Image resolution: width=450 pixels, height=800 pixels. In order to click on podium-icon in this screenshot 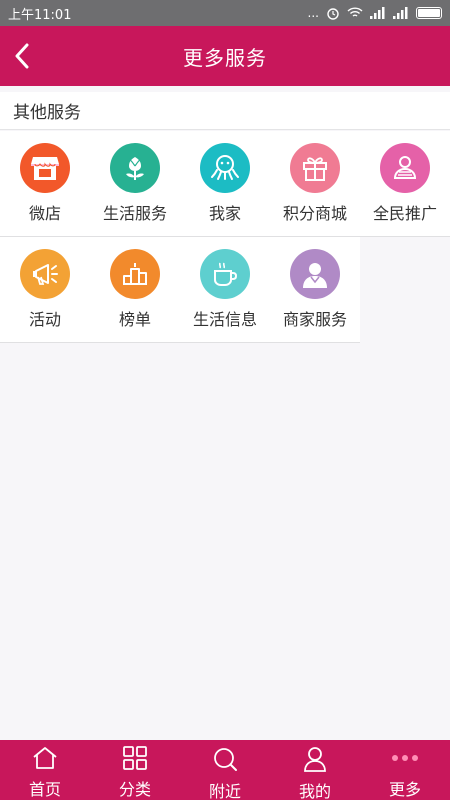, I will do `click(135, 274)`.